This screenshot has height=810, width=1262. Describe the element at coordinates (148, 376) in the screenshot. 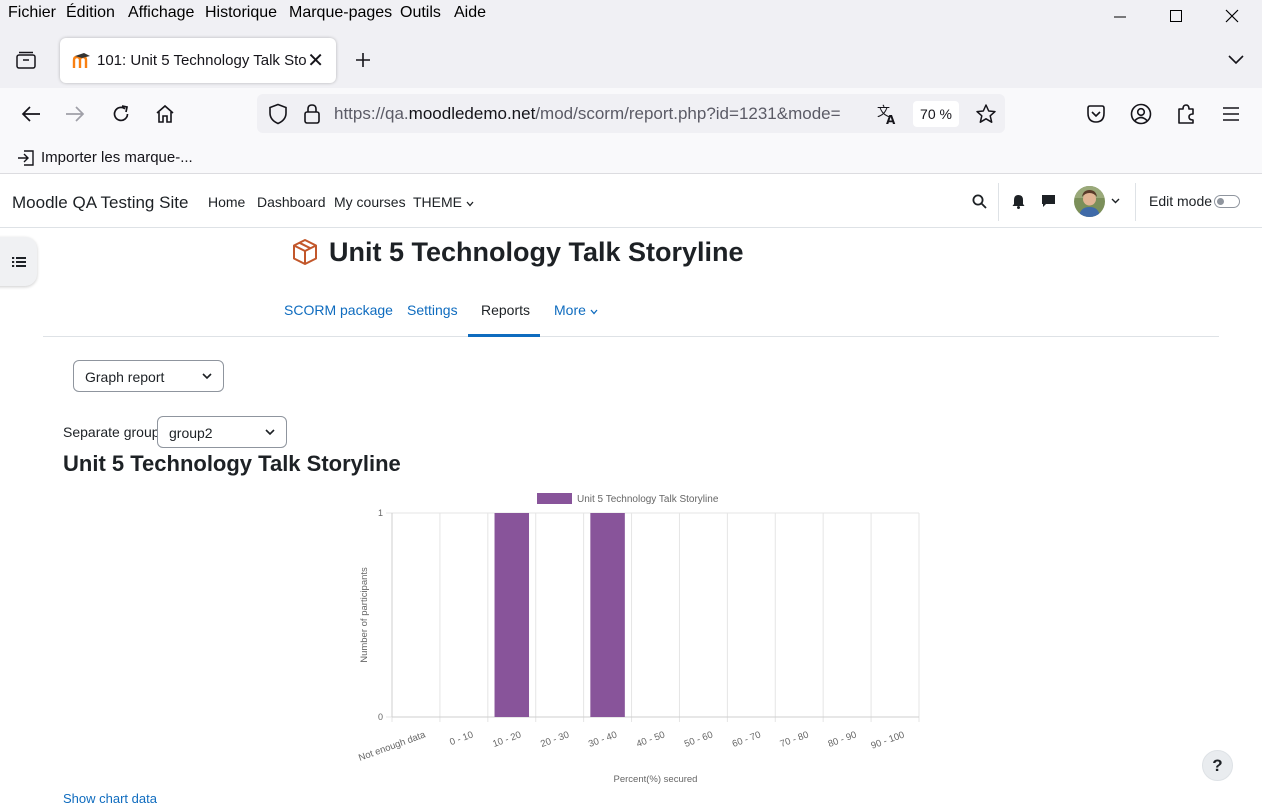

I see `report-type-select: Graph report` at that location.